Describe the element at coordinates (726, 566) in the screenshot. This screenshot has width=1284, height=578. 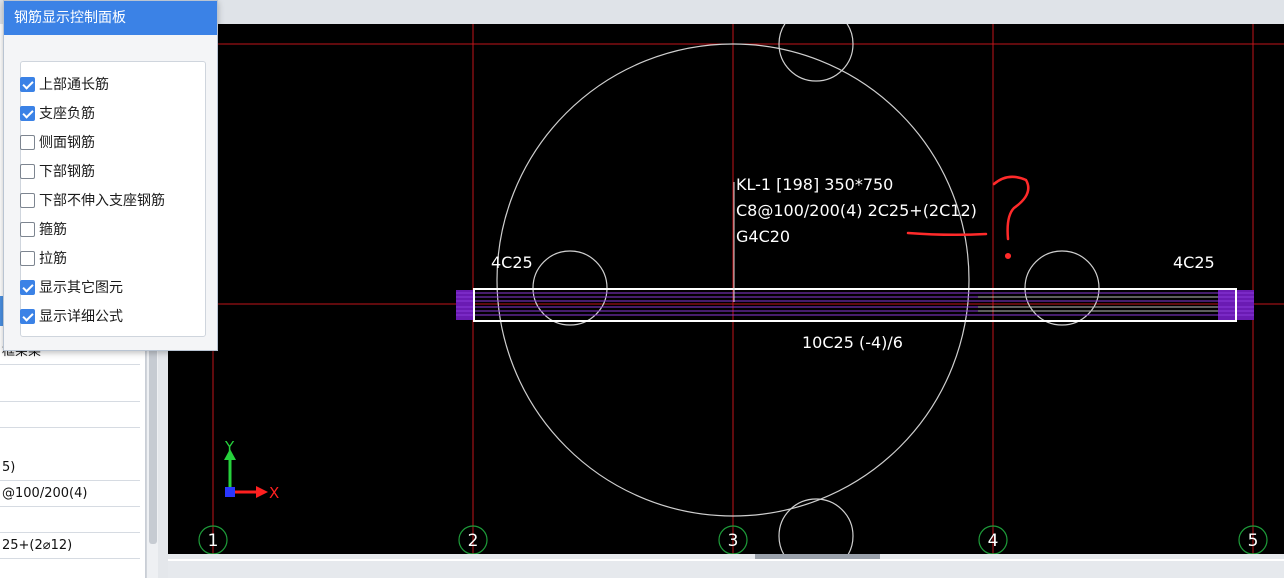
I see `horizontal-scrollbar` at that location.